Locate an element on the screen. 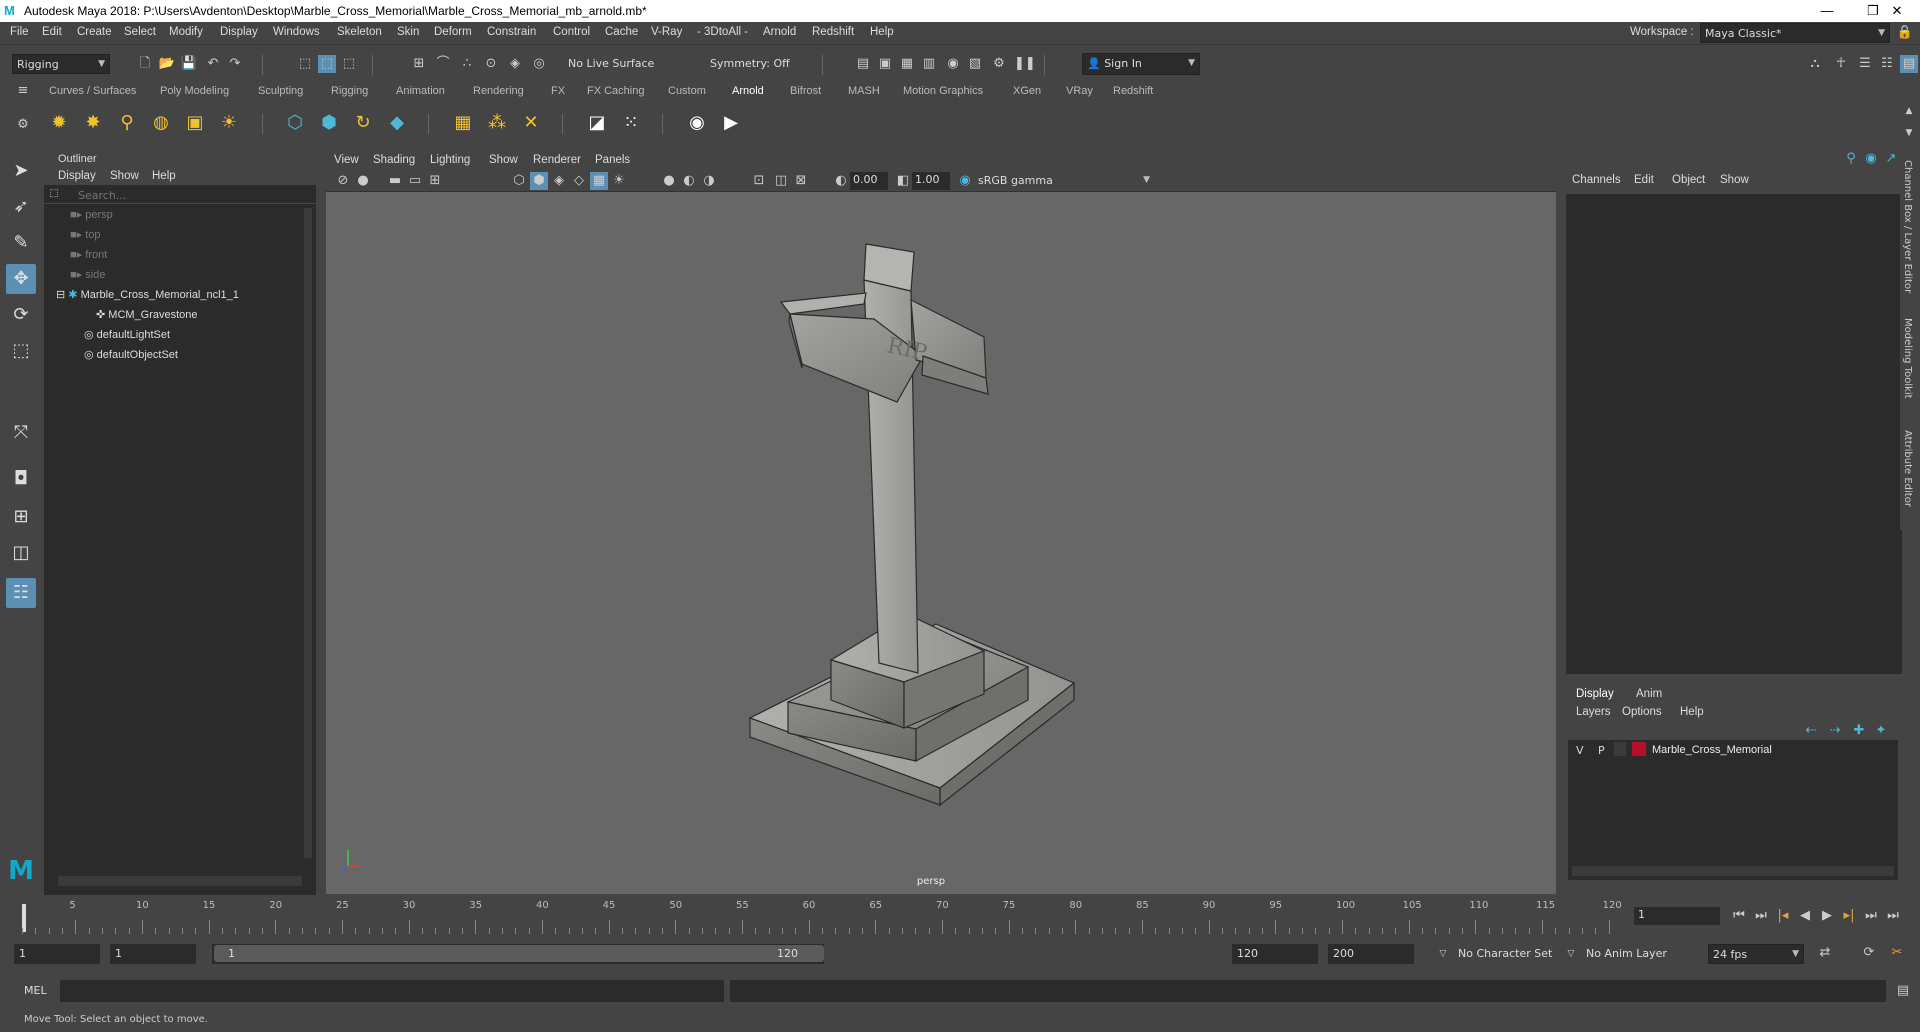 The height and width of the screenshot is (1032, 1920). export-standin-icon: ◆ is located at coordinates (397, 123).